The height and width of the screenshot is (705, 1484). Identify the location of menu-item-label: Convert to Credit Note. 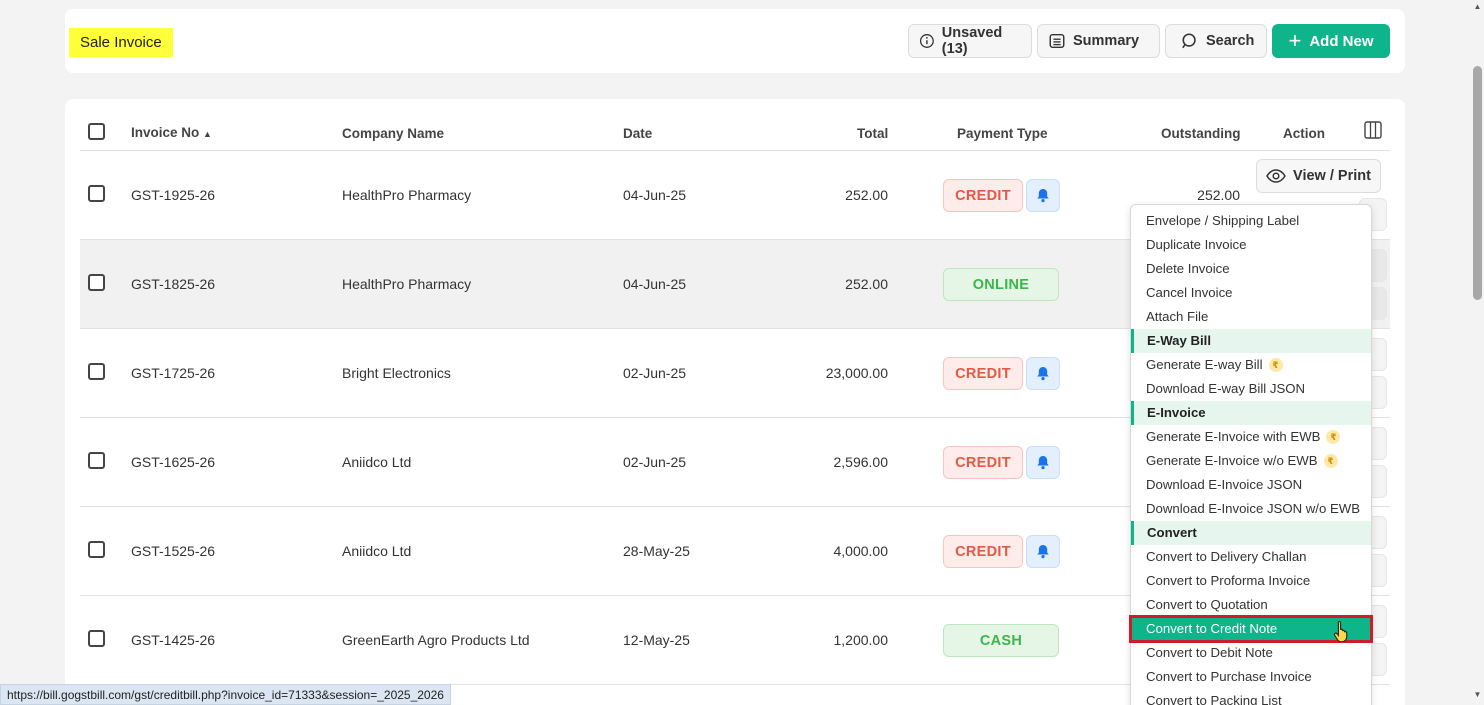
(1212, 628).